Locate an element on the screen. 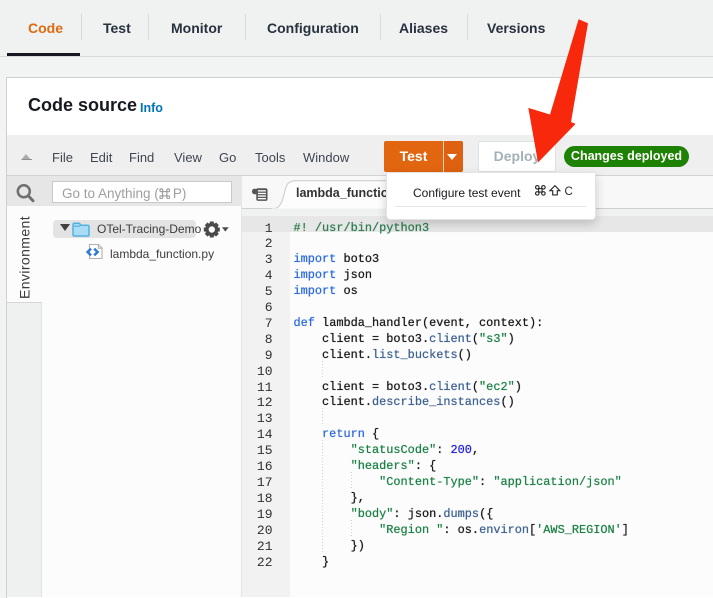 This screenshot has height=598, width=713. svg-text: C is located at coordinates (568, 190).